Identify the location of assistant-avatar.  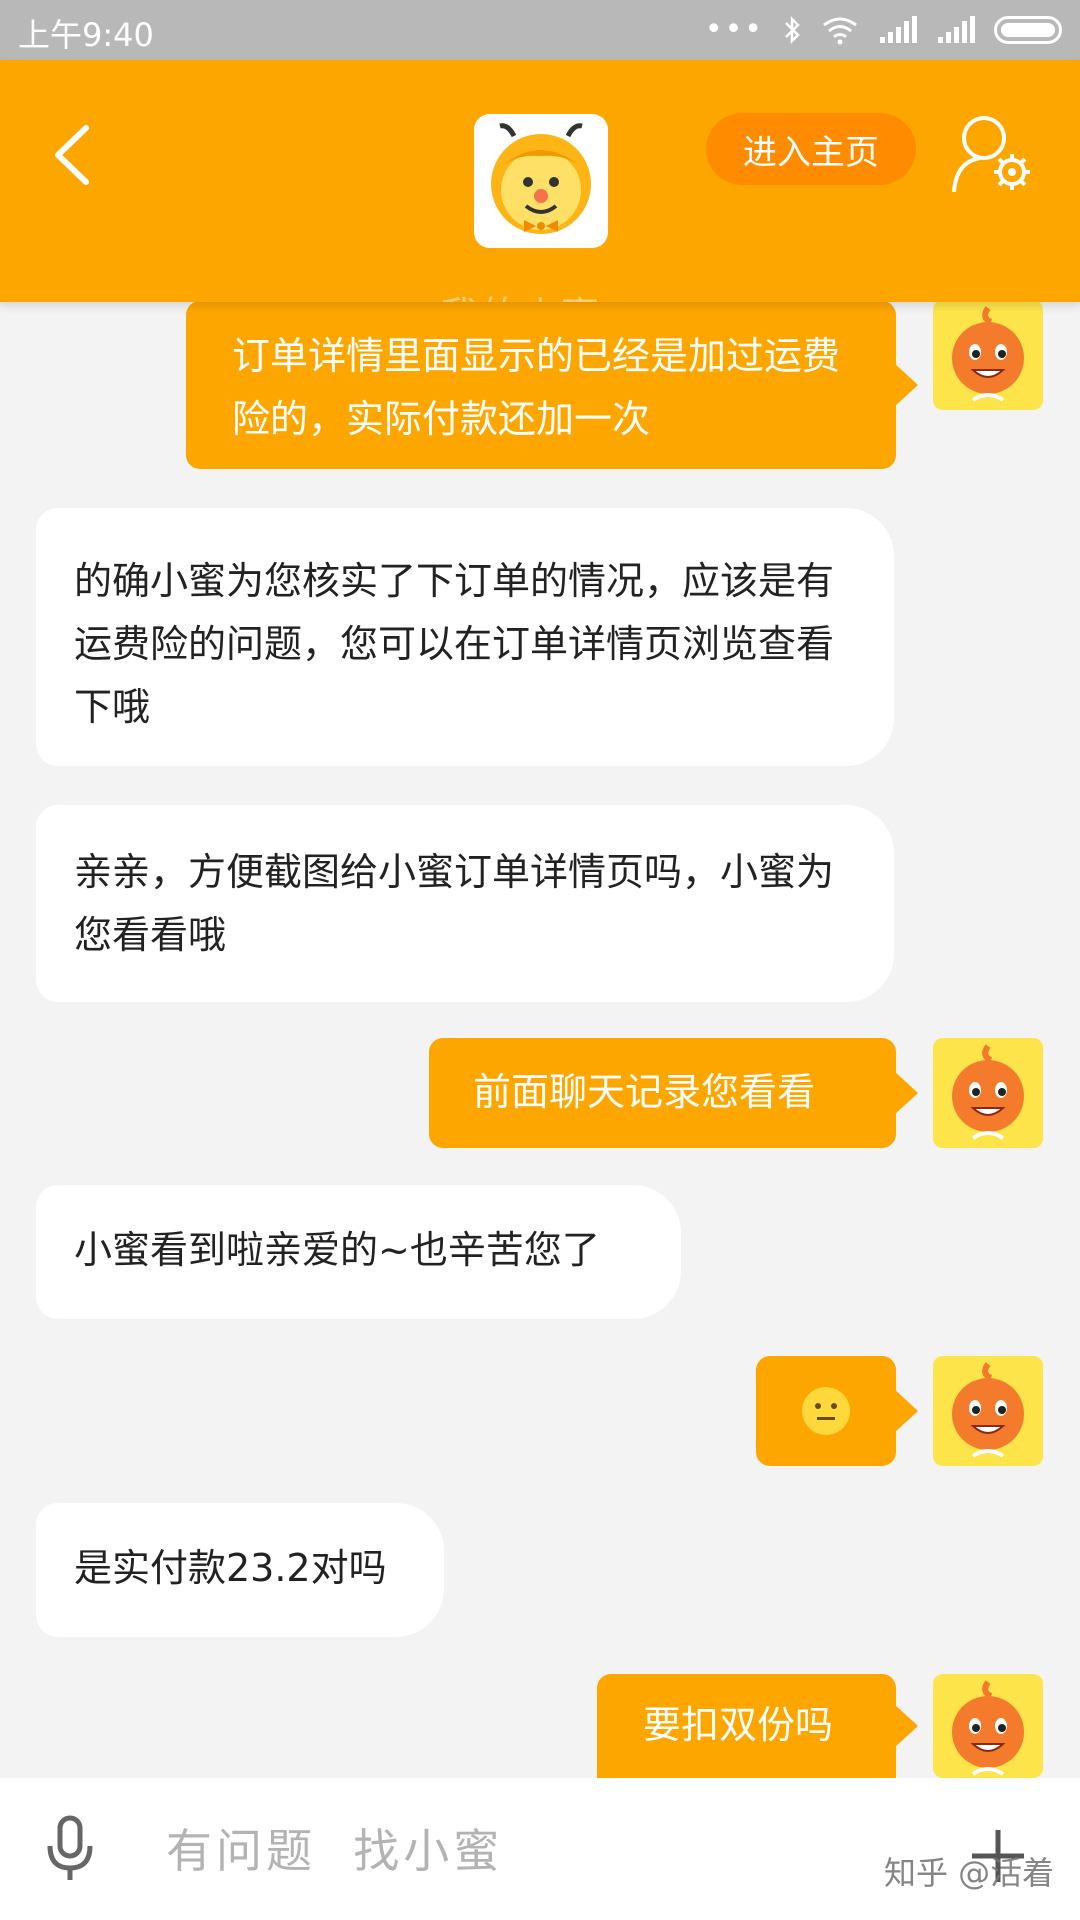
(541, 181).